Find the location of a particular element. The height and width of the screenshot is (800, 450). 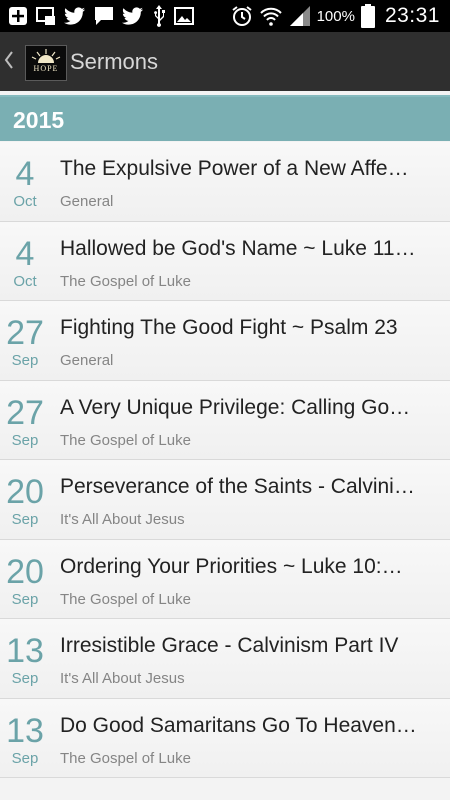

app-logo: HOPE is located at coordinates (46, 63).